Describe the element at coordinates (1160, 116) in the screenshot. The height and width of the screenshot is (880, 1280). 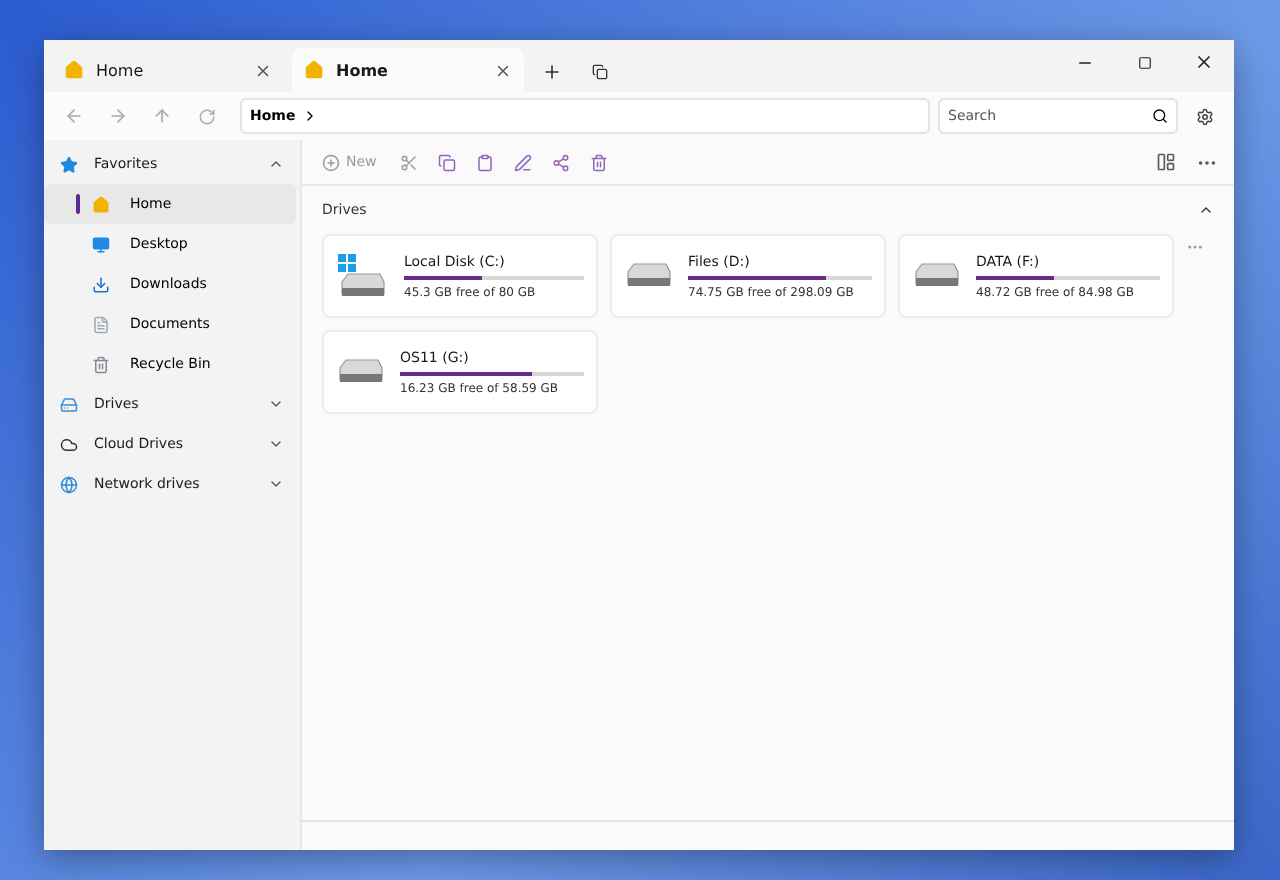
I see `search-icon` at that location.